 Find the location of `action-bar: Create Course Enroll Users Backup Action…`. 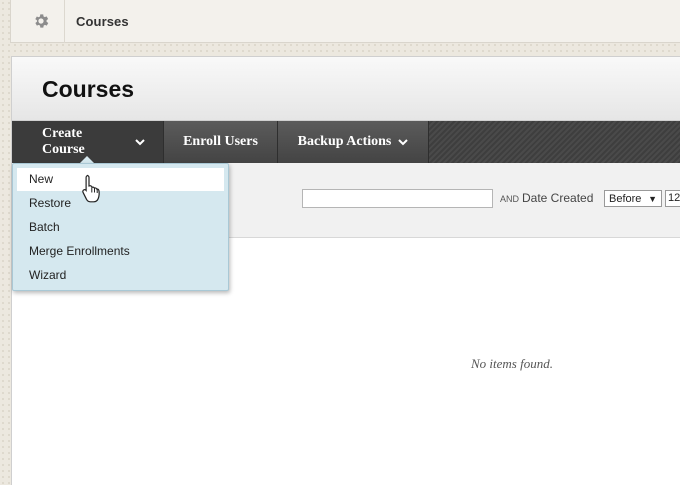

action-bar: Create Course Enroll Users Backup Action… is located at coordinates (346, 142).